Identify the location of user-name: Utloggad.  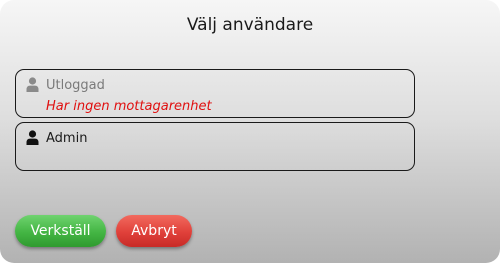
(75, 85).